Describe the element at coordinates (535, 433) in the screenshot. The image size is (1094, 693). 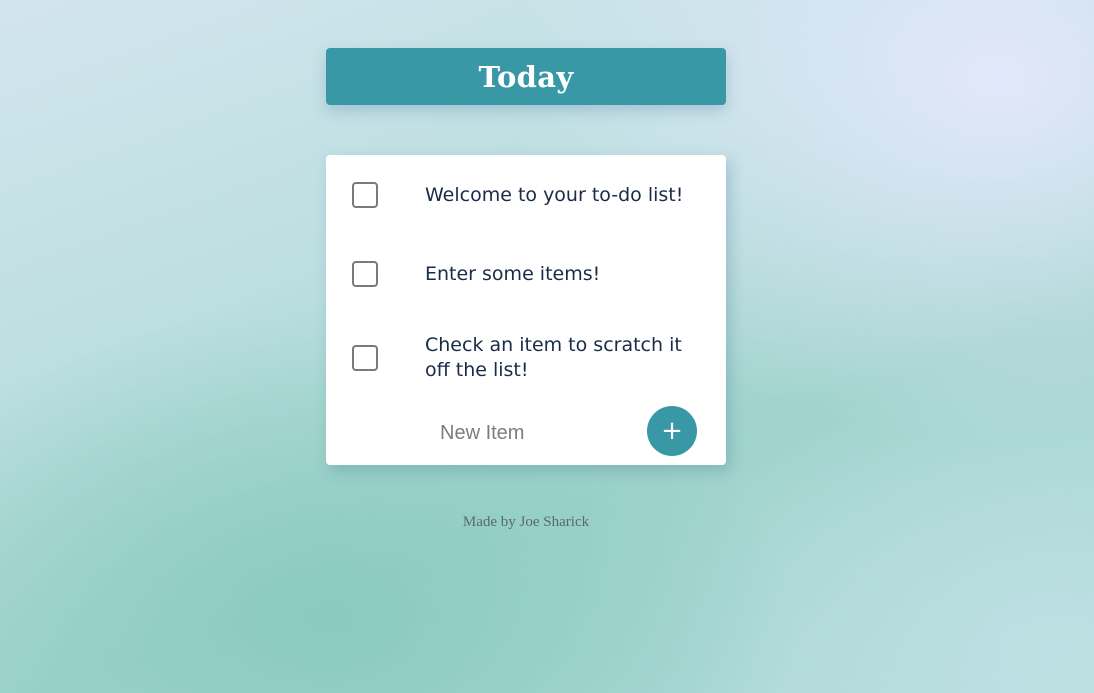
I see `new-item-input` at that location.